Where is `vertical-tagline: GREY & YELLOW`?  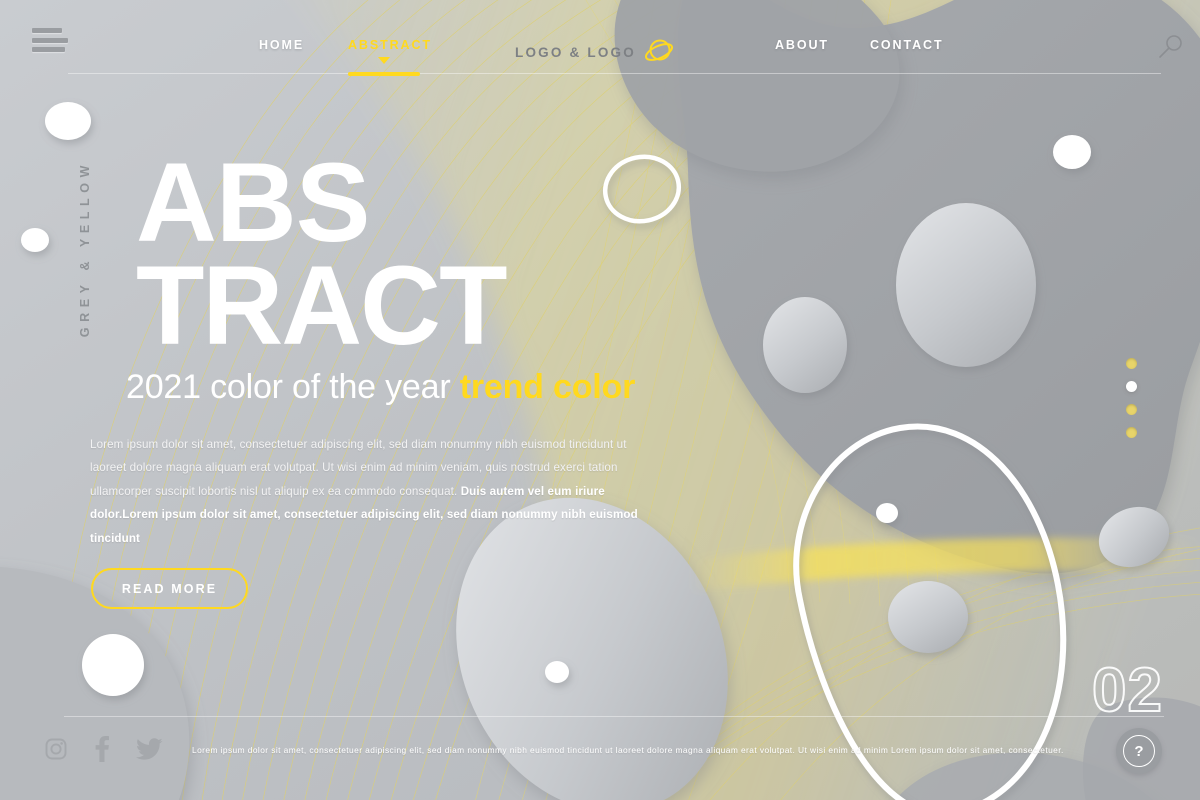
vertical-tagline: GREY & YELLOW is located at coordinates (85, 249).